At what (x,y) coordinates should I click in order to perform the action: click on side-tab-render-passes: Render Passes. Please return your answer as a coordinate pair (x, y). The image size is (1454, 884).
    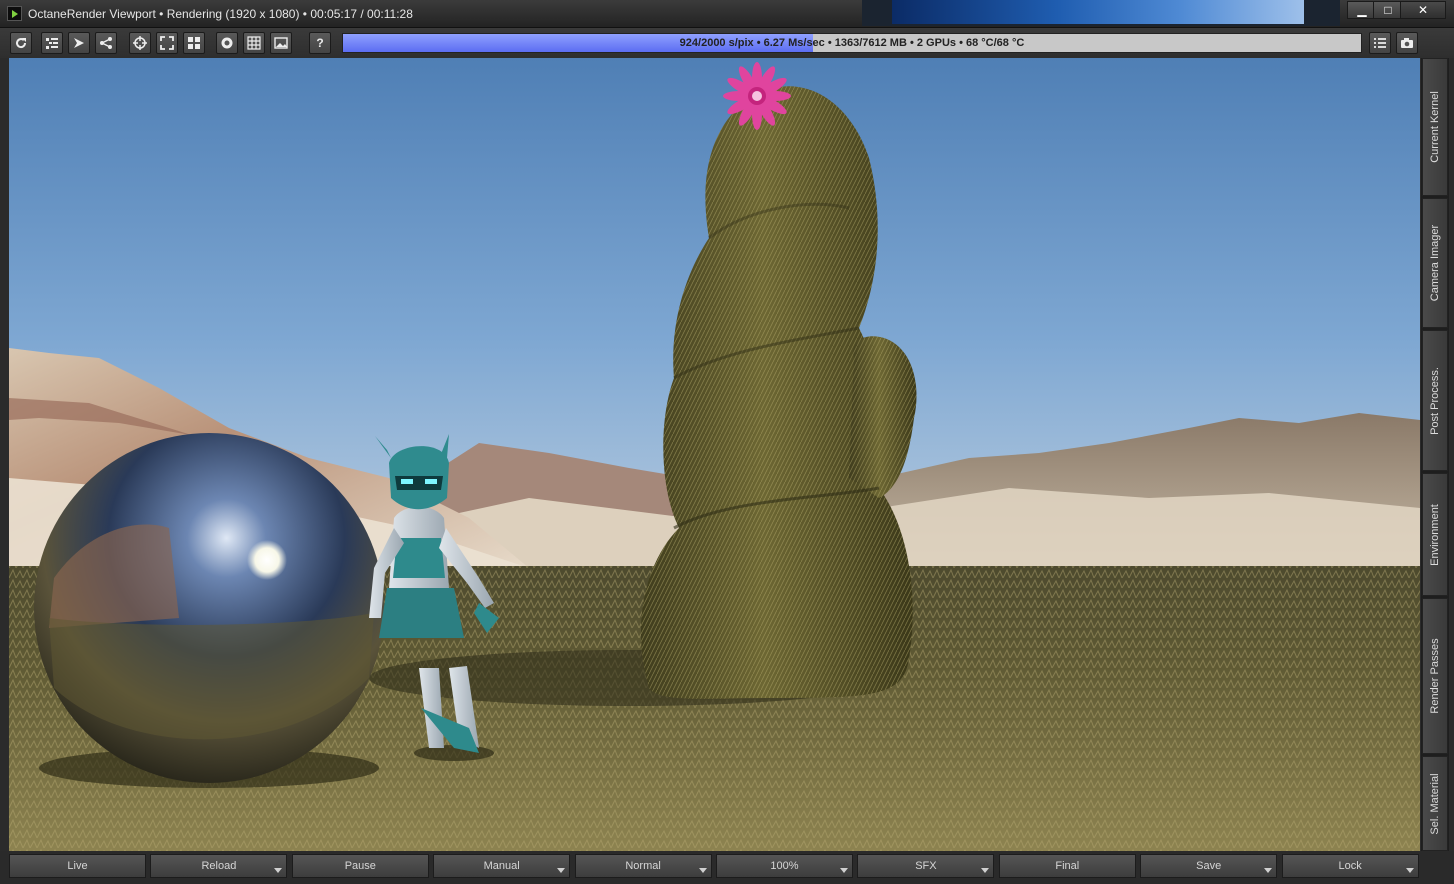
    Looking at the image, I should click on (1435, 676).